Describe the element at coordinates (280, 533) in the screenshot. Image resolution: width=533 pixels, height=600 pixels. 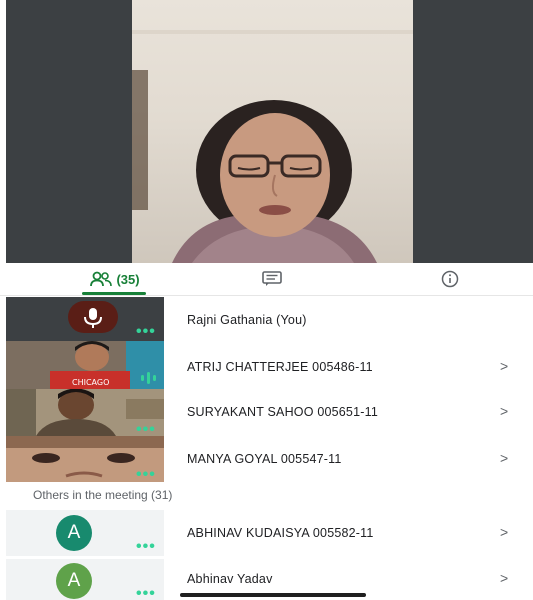
I see `participant-name: ABHINAV KUDAISYA 005582-11` at that location.